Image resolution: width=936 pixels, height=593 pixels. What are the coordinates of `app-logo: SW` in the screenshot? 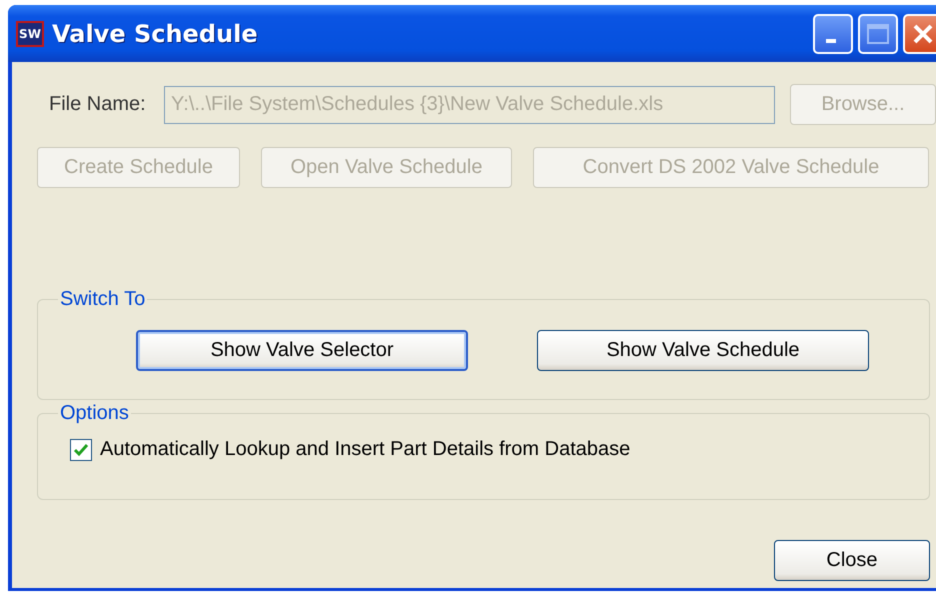 It's located at (30, 33).